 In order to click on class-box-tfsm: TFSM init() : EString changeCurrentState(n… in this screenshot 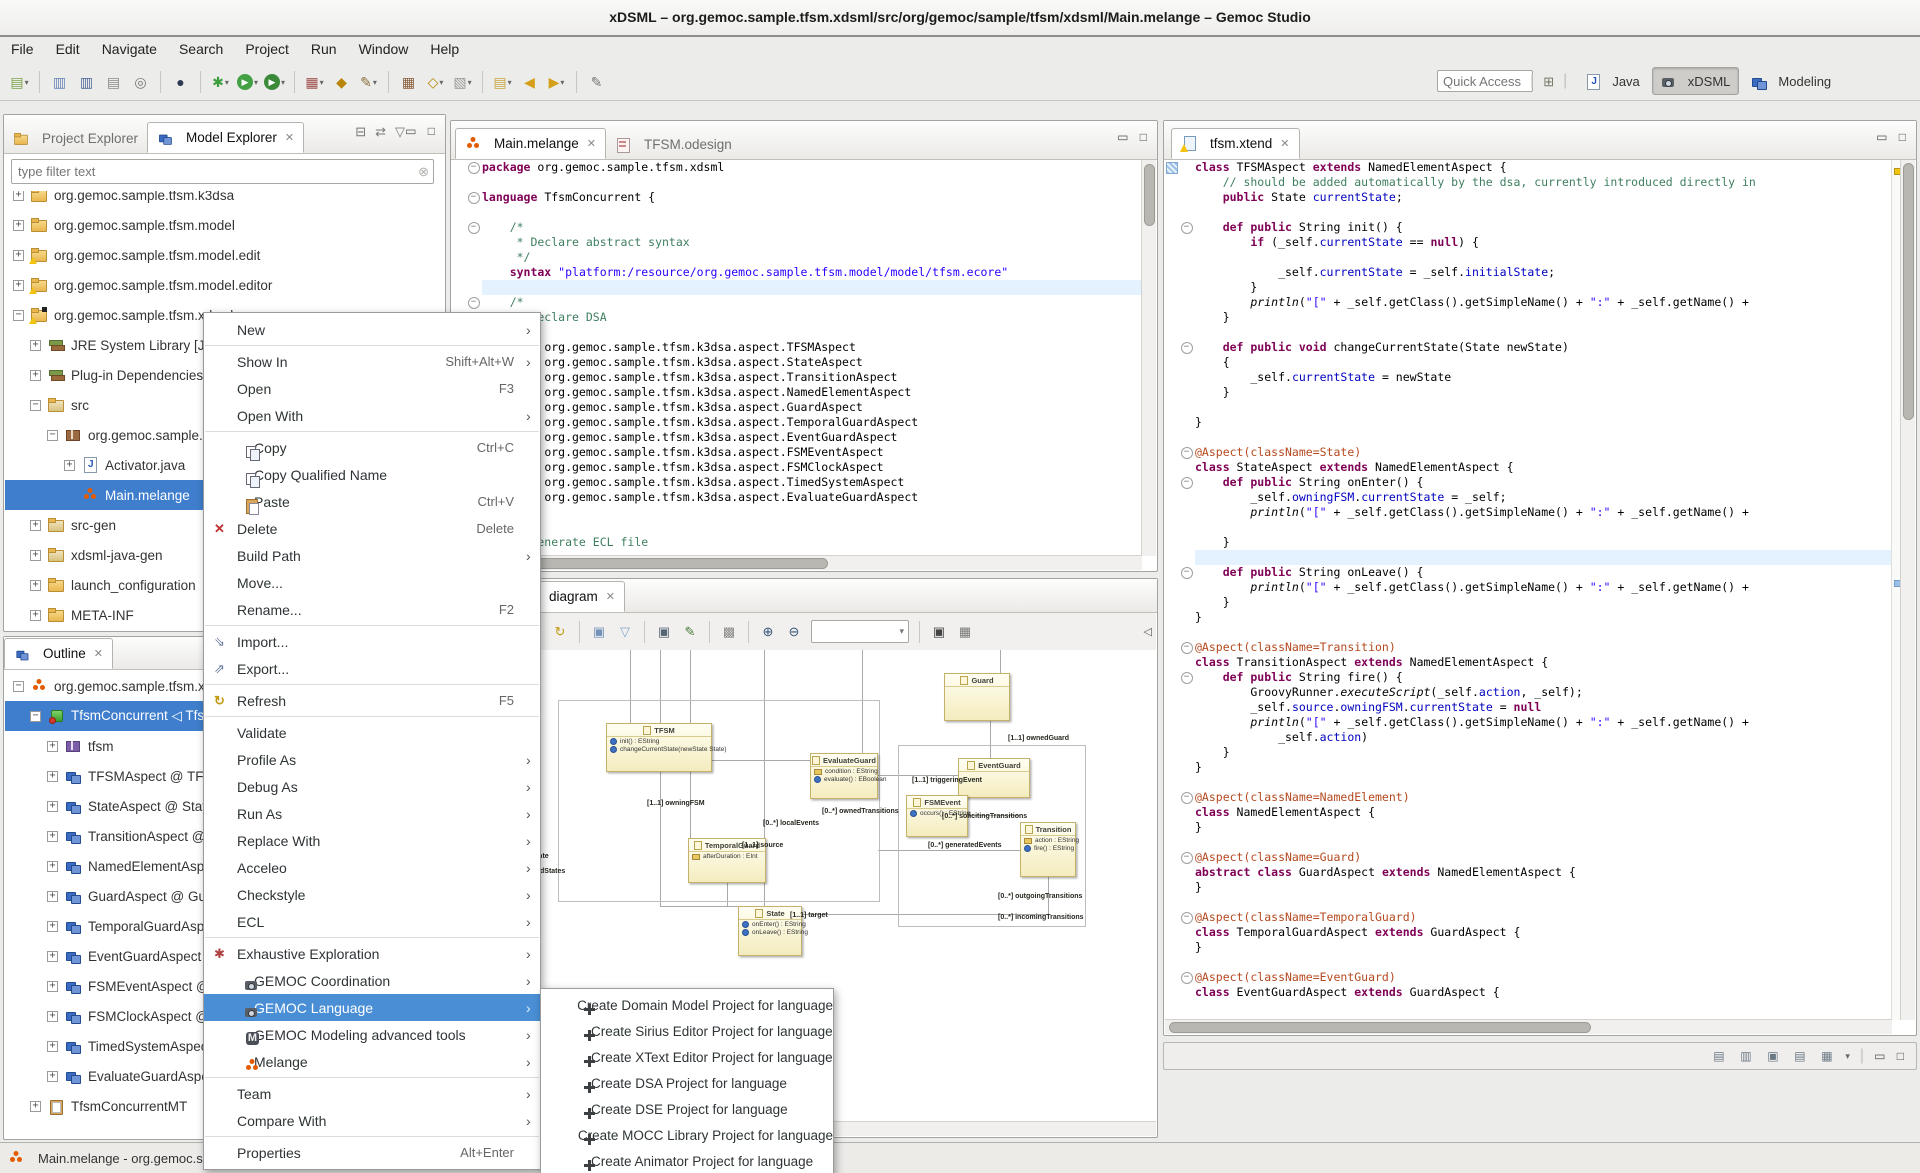, I will do `click(666, 747)`.